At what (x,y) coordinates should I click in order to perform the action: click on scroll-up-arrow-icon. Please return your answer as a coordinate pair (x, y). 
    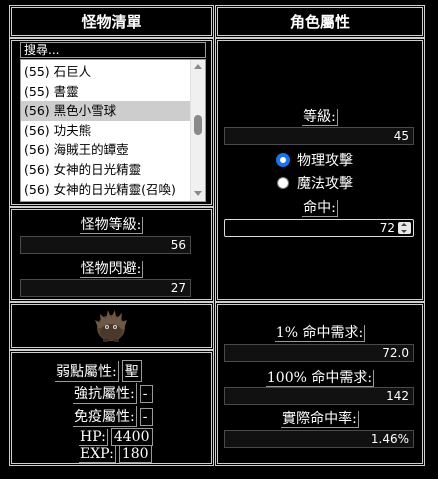
    Looking at the image, I should click on (198, 66).